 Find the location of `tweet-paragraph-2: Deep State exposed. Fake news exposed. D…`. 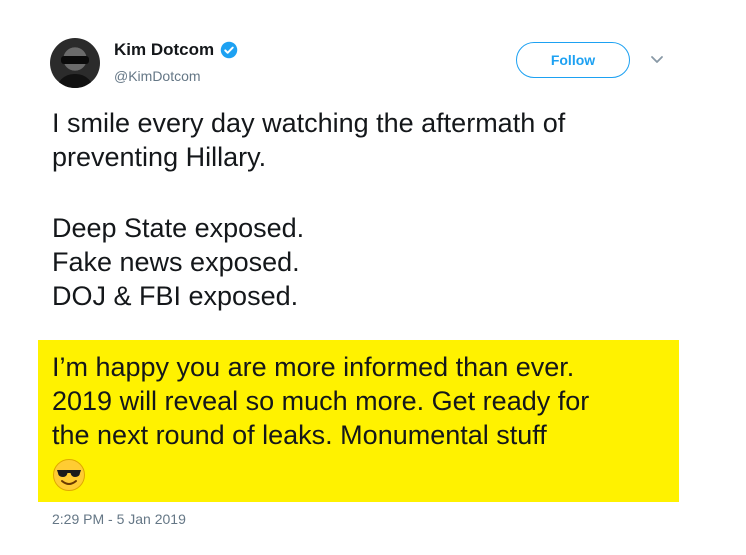

tweet-paragraph-2: Deep State exposed. Fake news exposed. D… is located at coordinates (178, 262).